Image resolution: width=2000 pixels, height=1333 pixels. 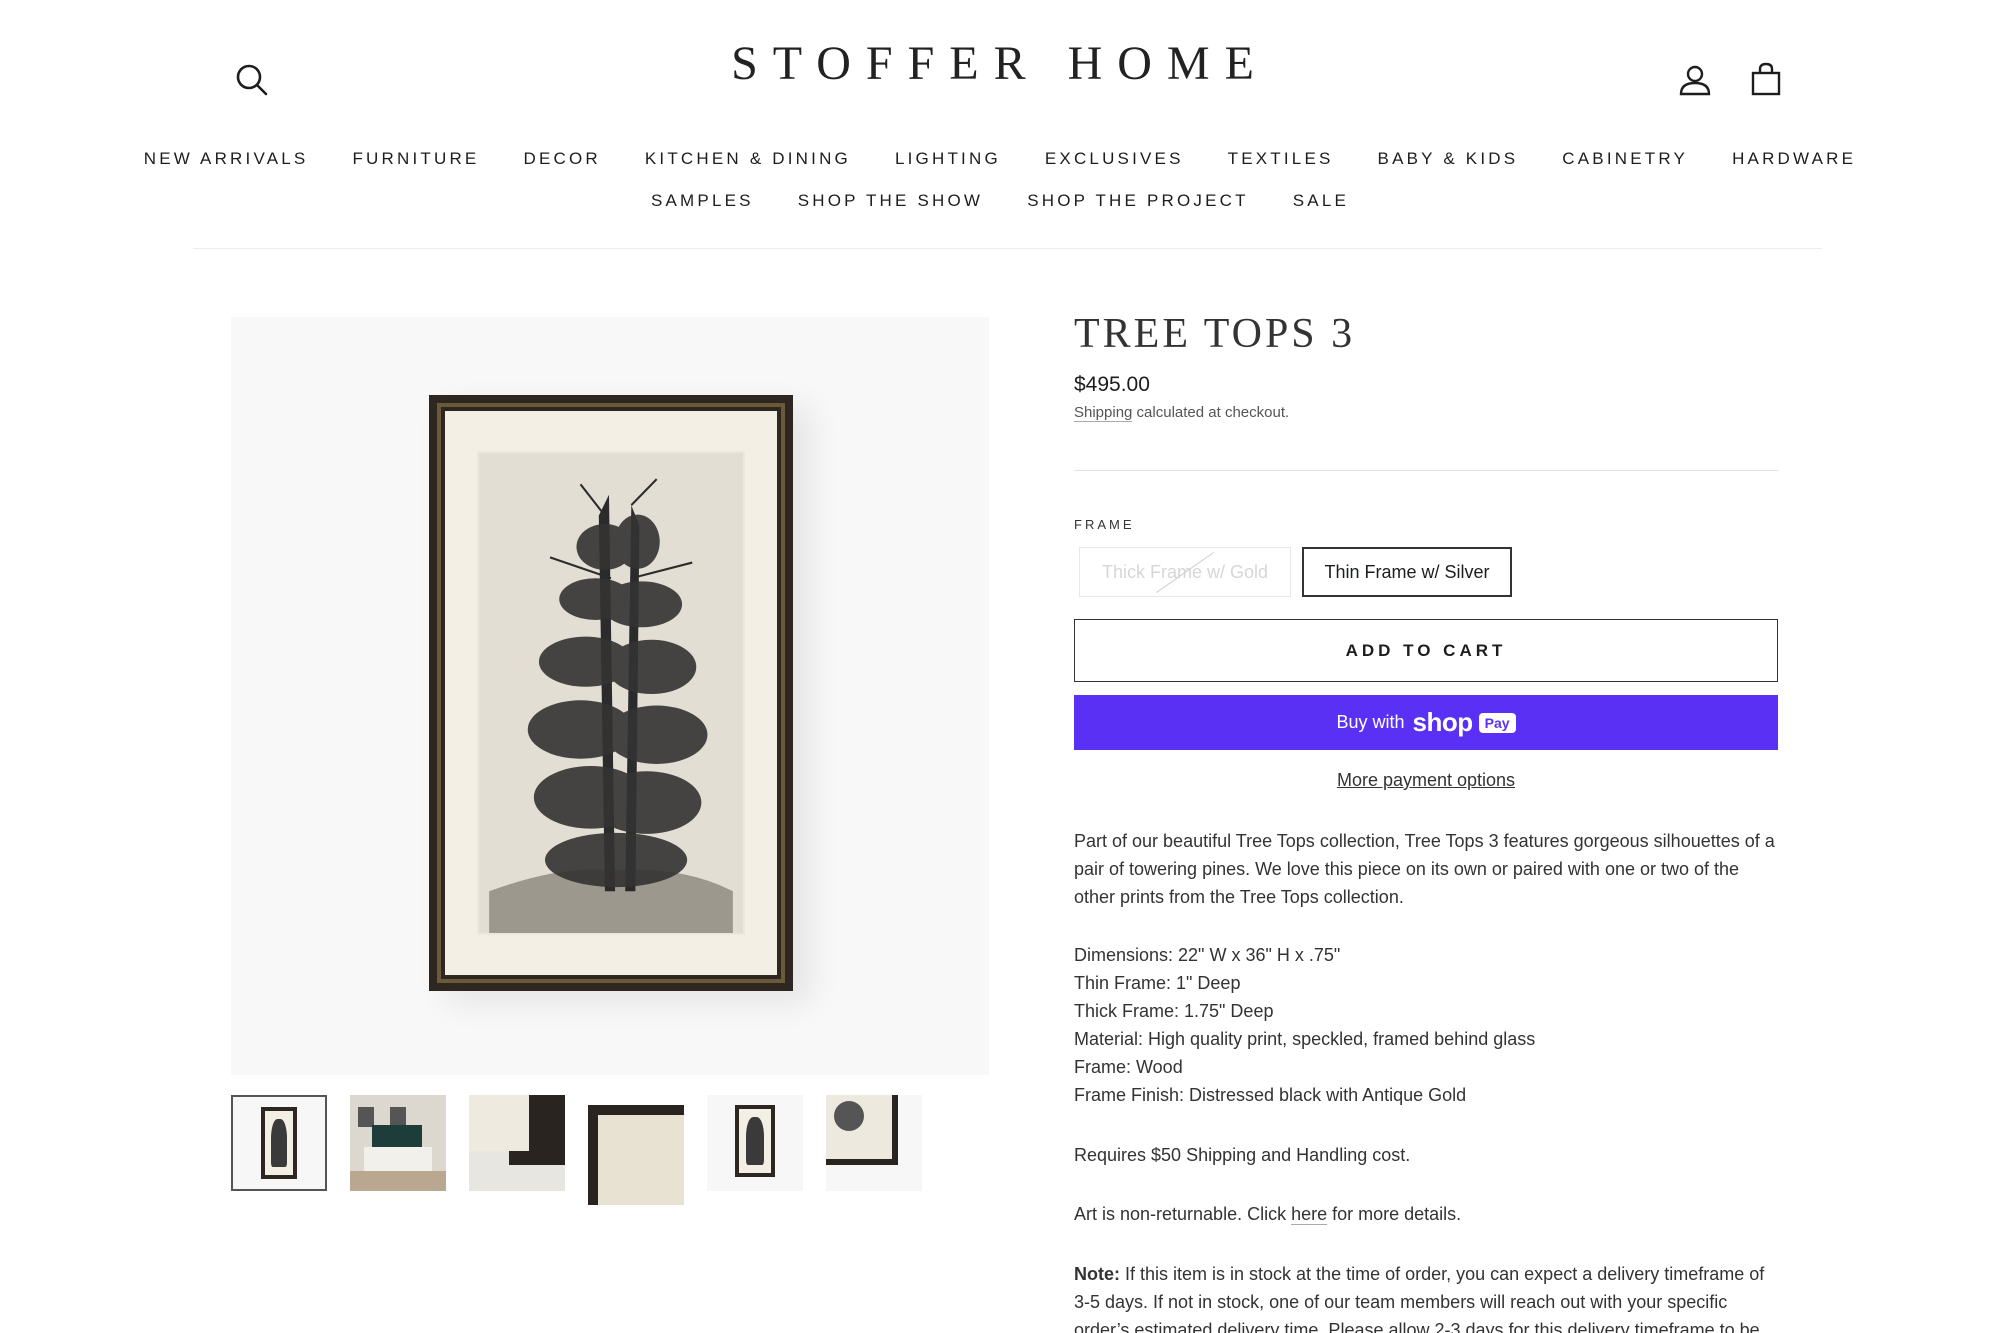 What do you see at coordinates (561, 159) in the screenshot?
I see `nav-decor: DECOR` at bounding box center [561, 159].